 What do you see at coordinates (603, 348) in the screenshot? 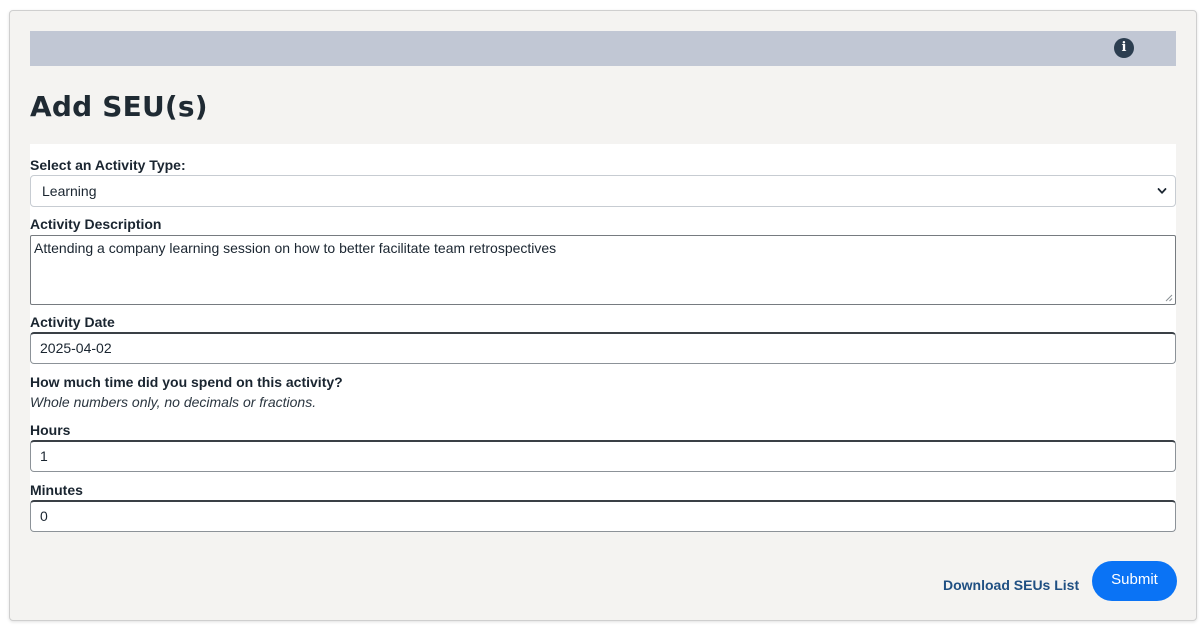
I see `activity-date-input: 2025-04-02` at bounding box center [603, 348].